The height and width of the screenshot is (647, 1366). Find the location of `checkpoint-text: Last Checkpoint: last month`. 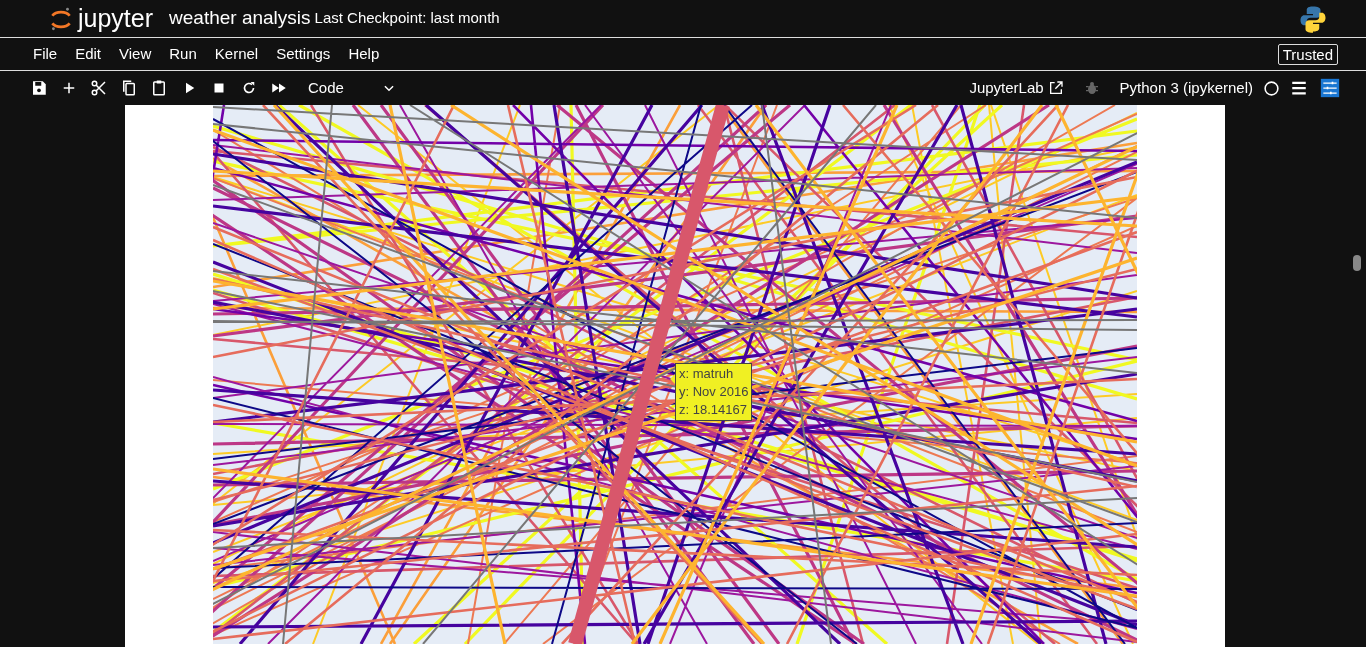

checkpoint-text: Last Checkpoint: last month is located at coordinates (407, 18).